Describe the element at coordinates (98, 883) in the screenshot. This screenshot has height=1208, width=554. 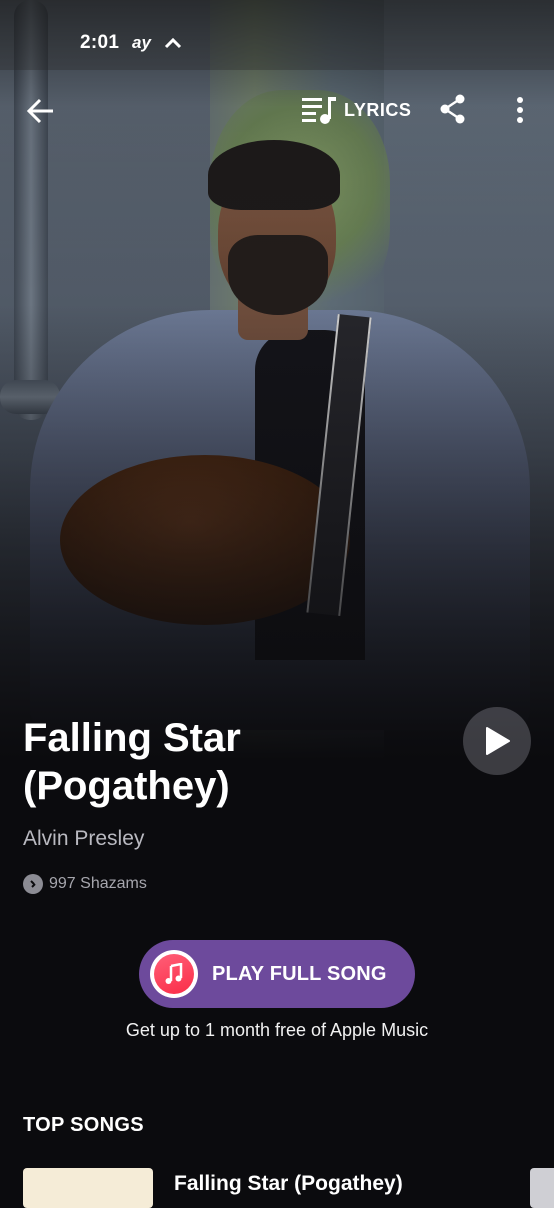
I see `shazam-count-label: 997 Shazams` at that location.